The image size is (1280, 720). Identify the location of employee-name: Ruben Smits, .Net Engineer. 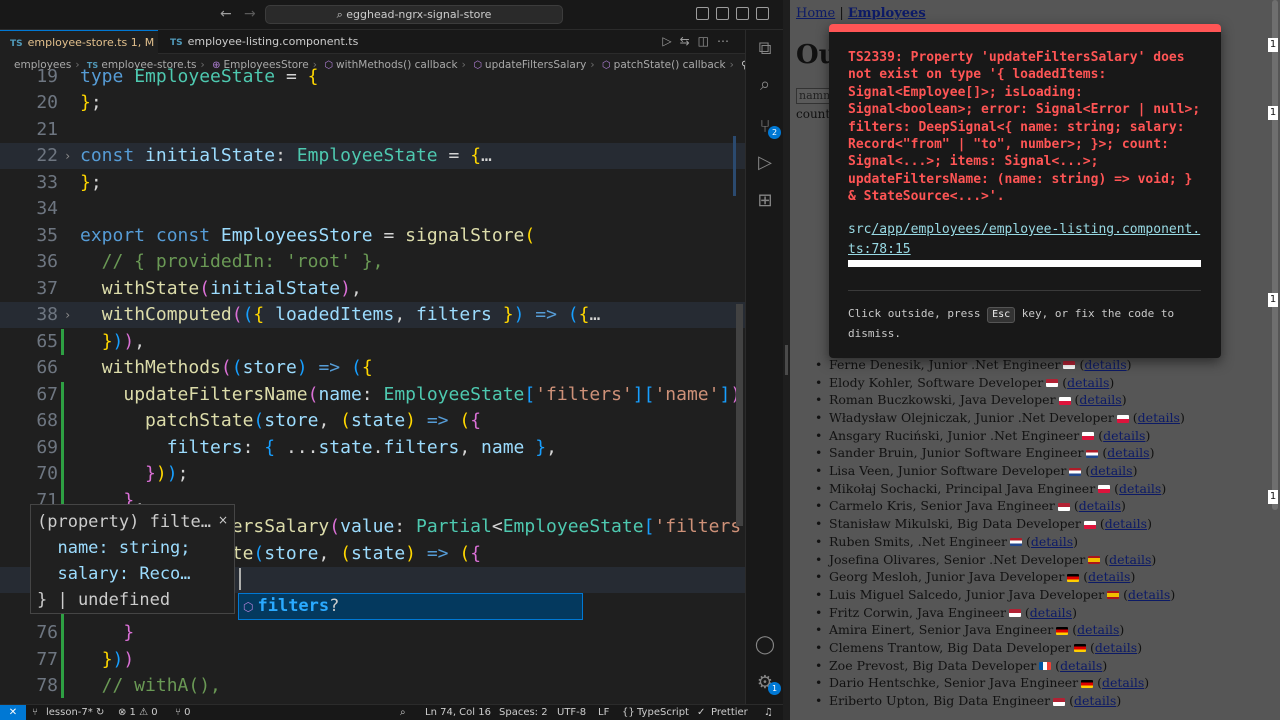
(918, 541).